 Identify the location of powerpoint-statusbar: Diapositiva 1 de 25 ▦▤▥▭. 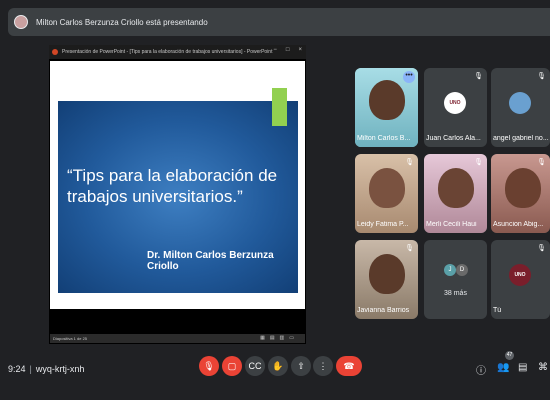
(177, 338).